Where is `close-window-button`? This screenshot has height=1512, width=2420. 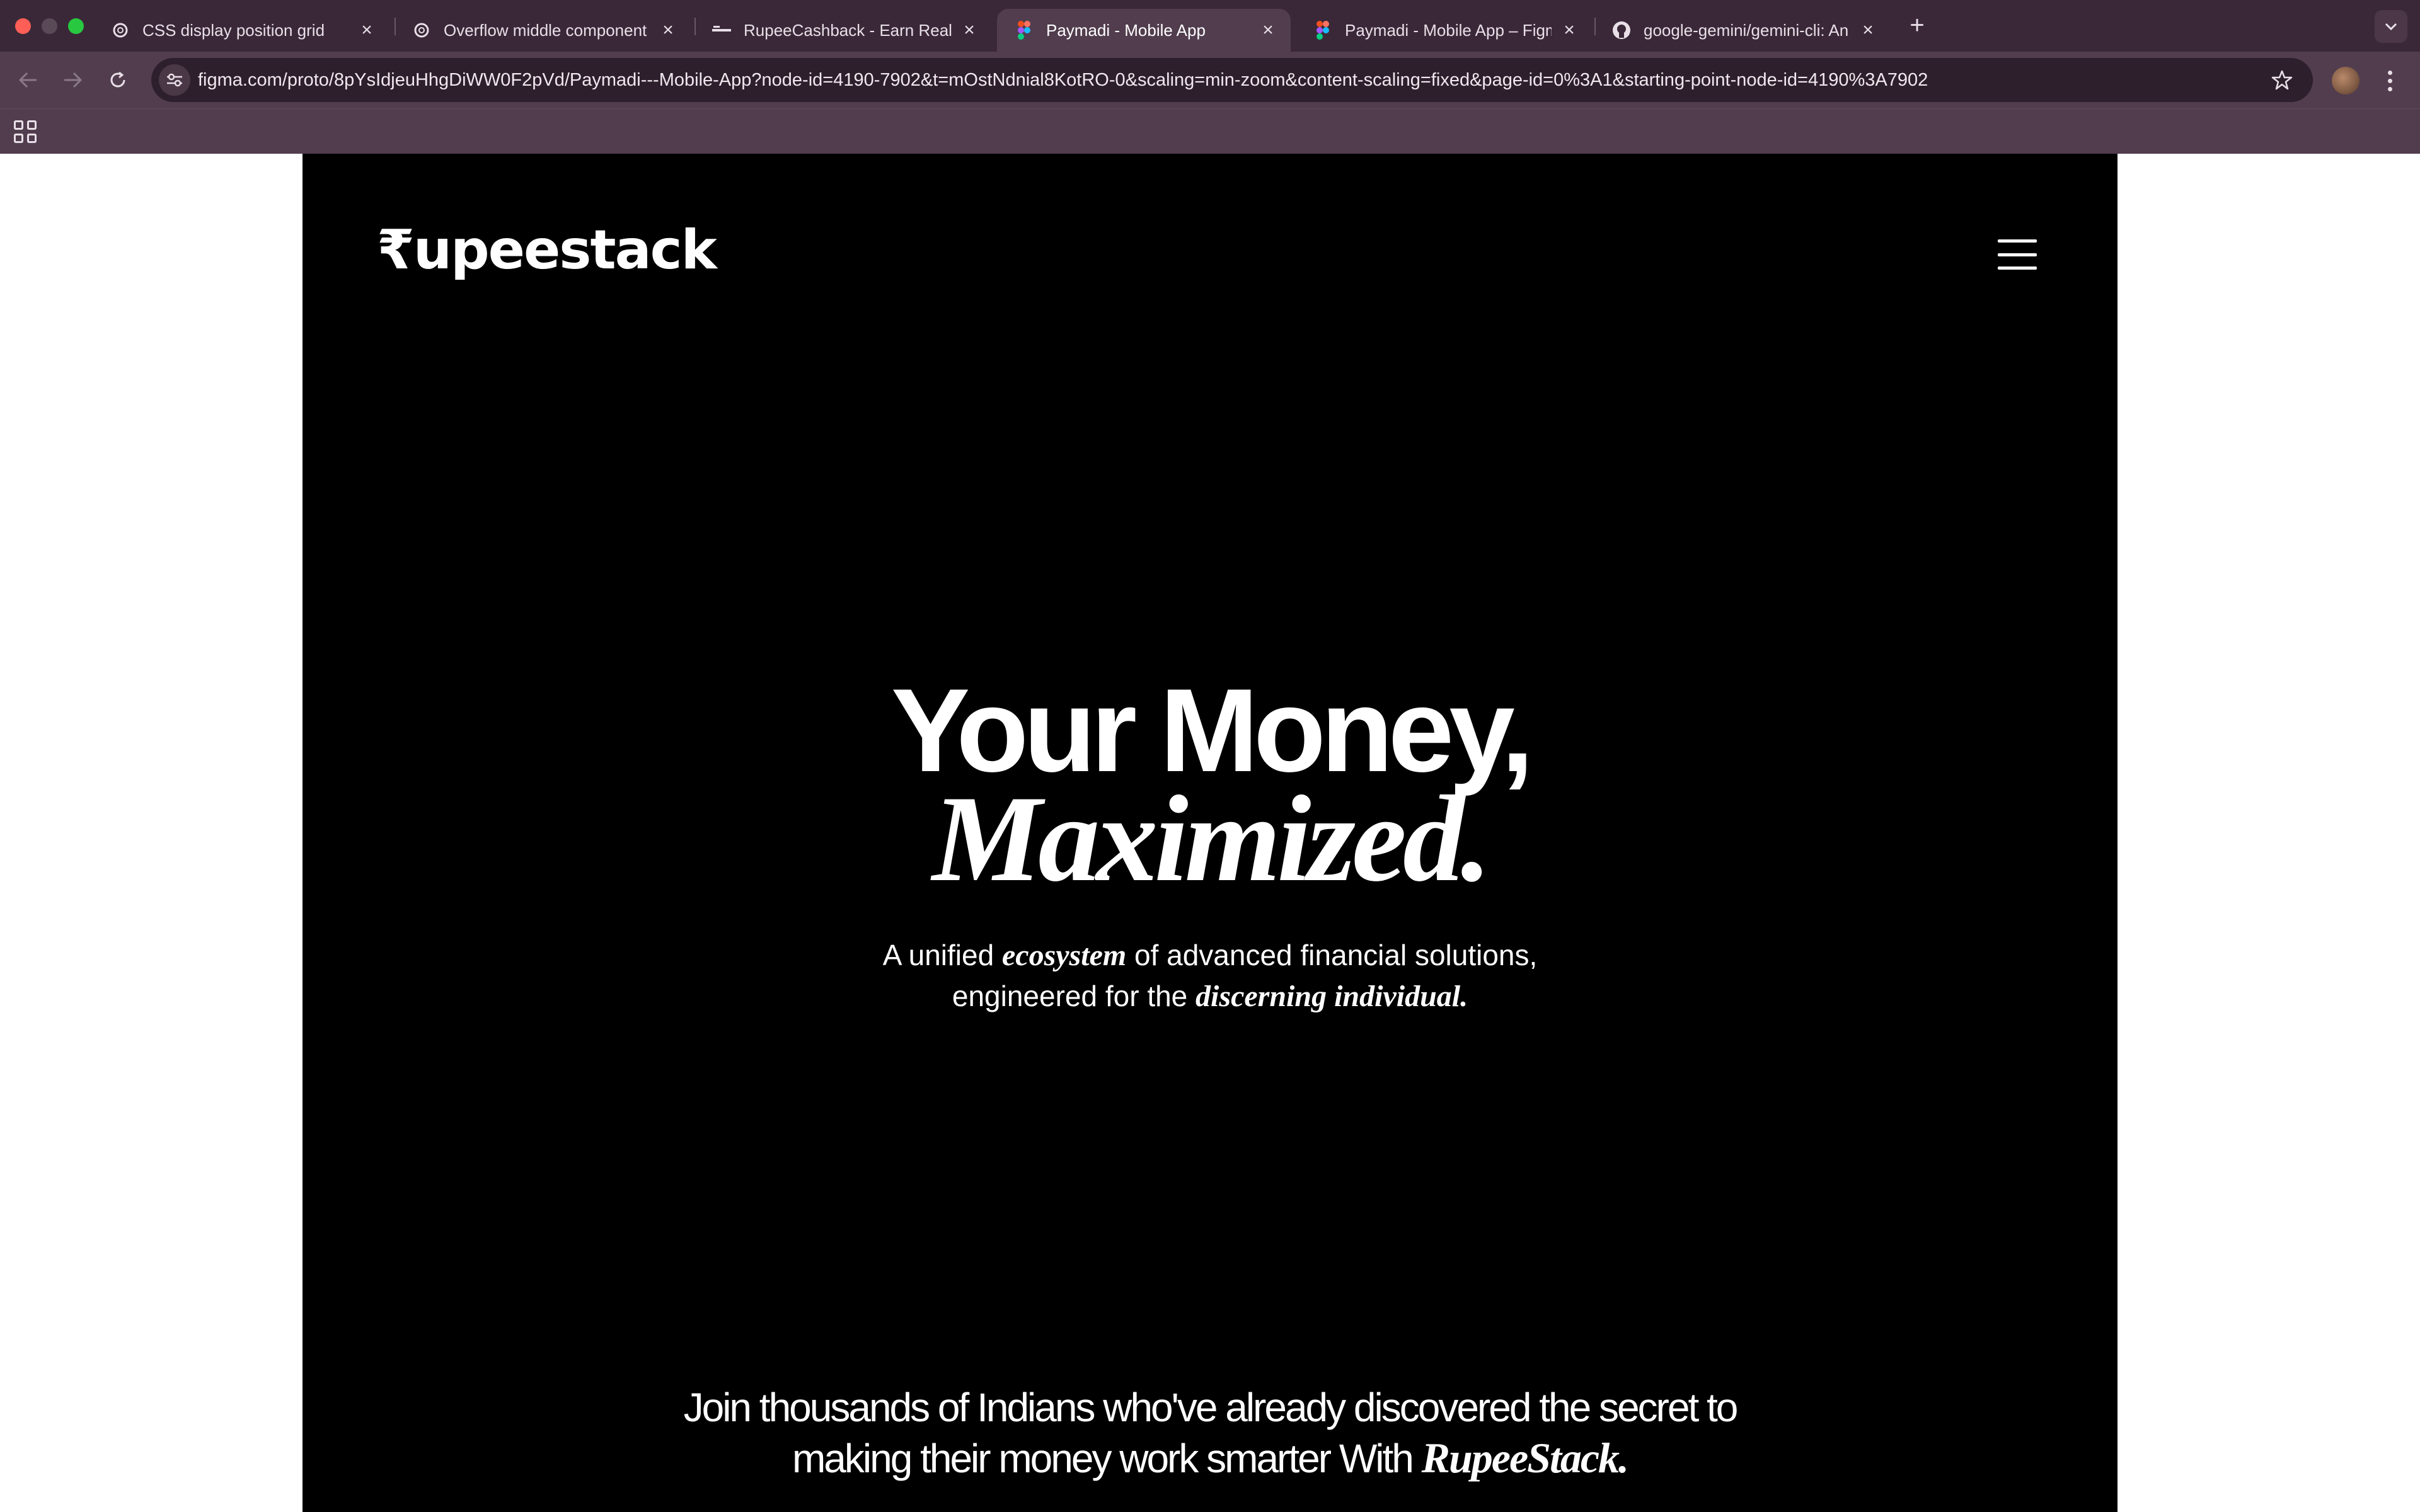 close-window-button is located at coordinates (23, 26).